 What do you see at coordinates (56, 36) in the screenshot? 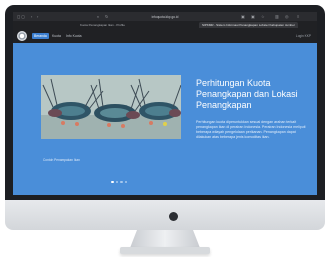
I see `nav-item-kuota: Kuota` at bounding box center [56, 36].